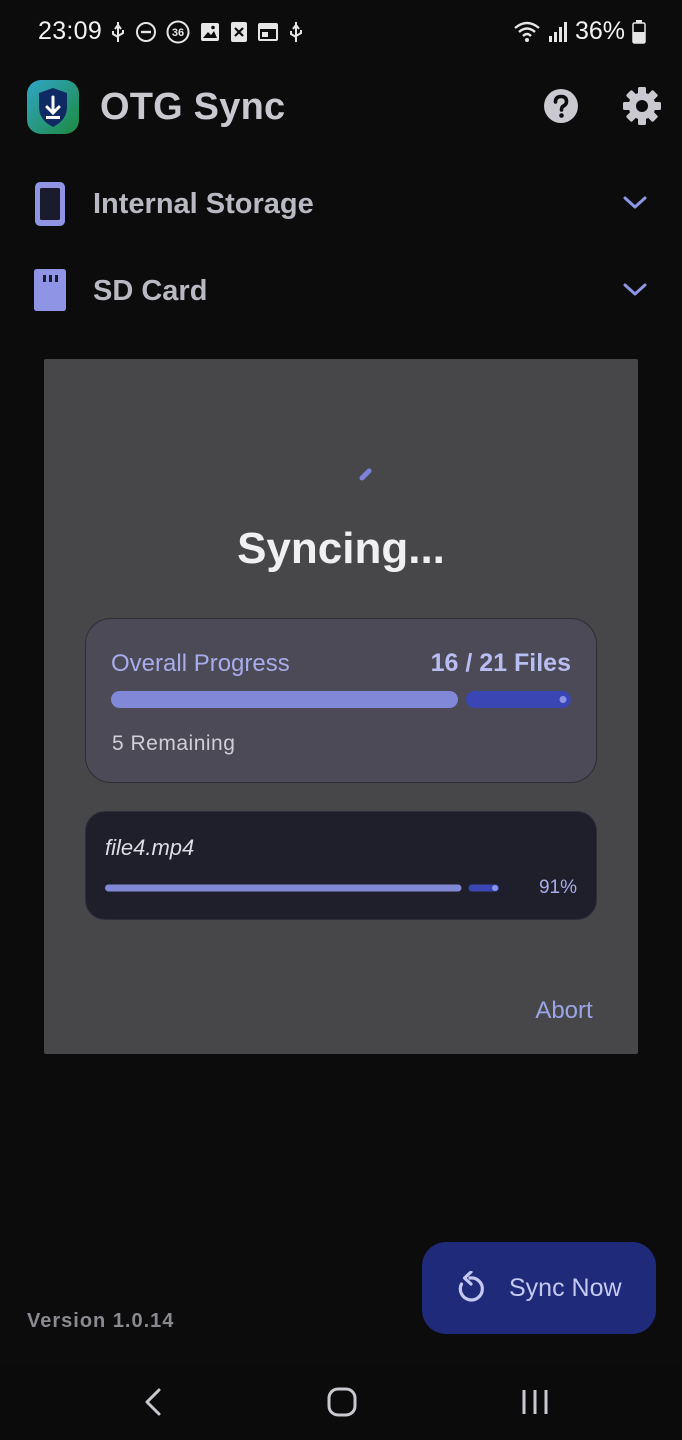 This screenshot has width=682, height=1440. I want to click on home-icon, so click(342, 1402).